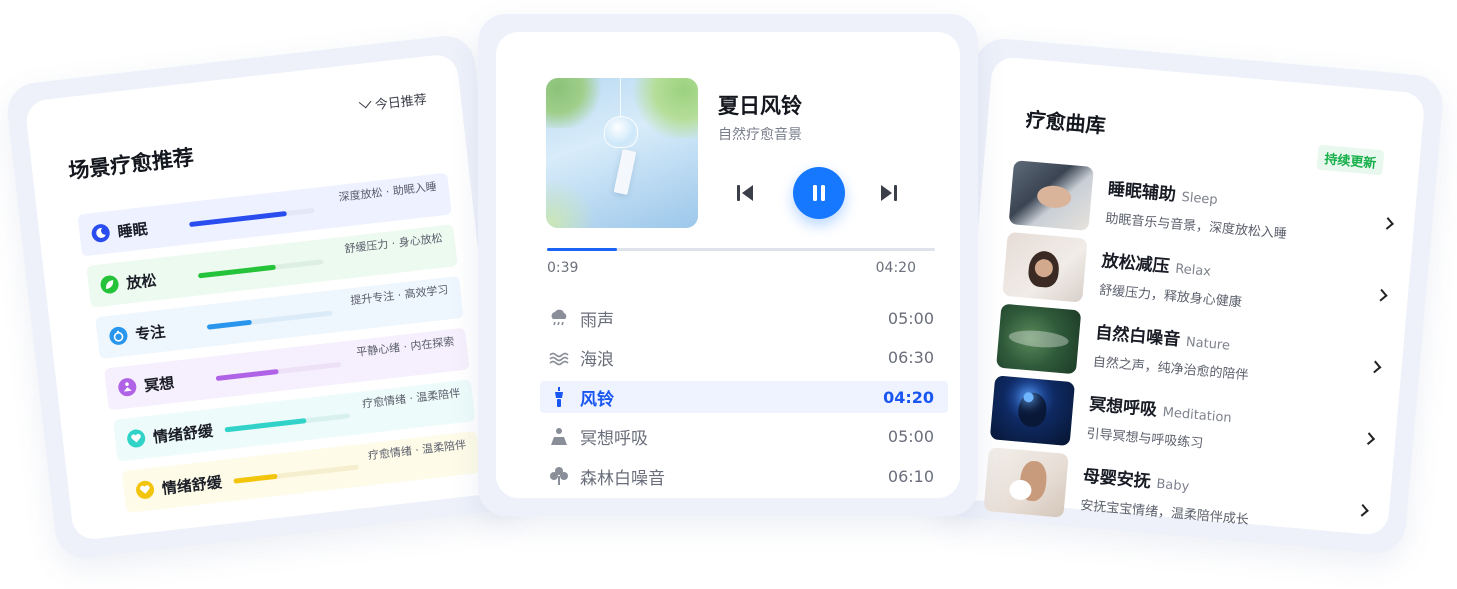  Describe the element at coordinates (1197, 416) in the screenshot. I see `library-item-english: Meditation` at that location.